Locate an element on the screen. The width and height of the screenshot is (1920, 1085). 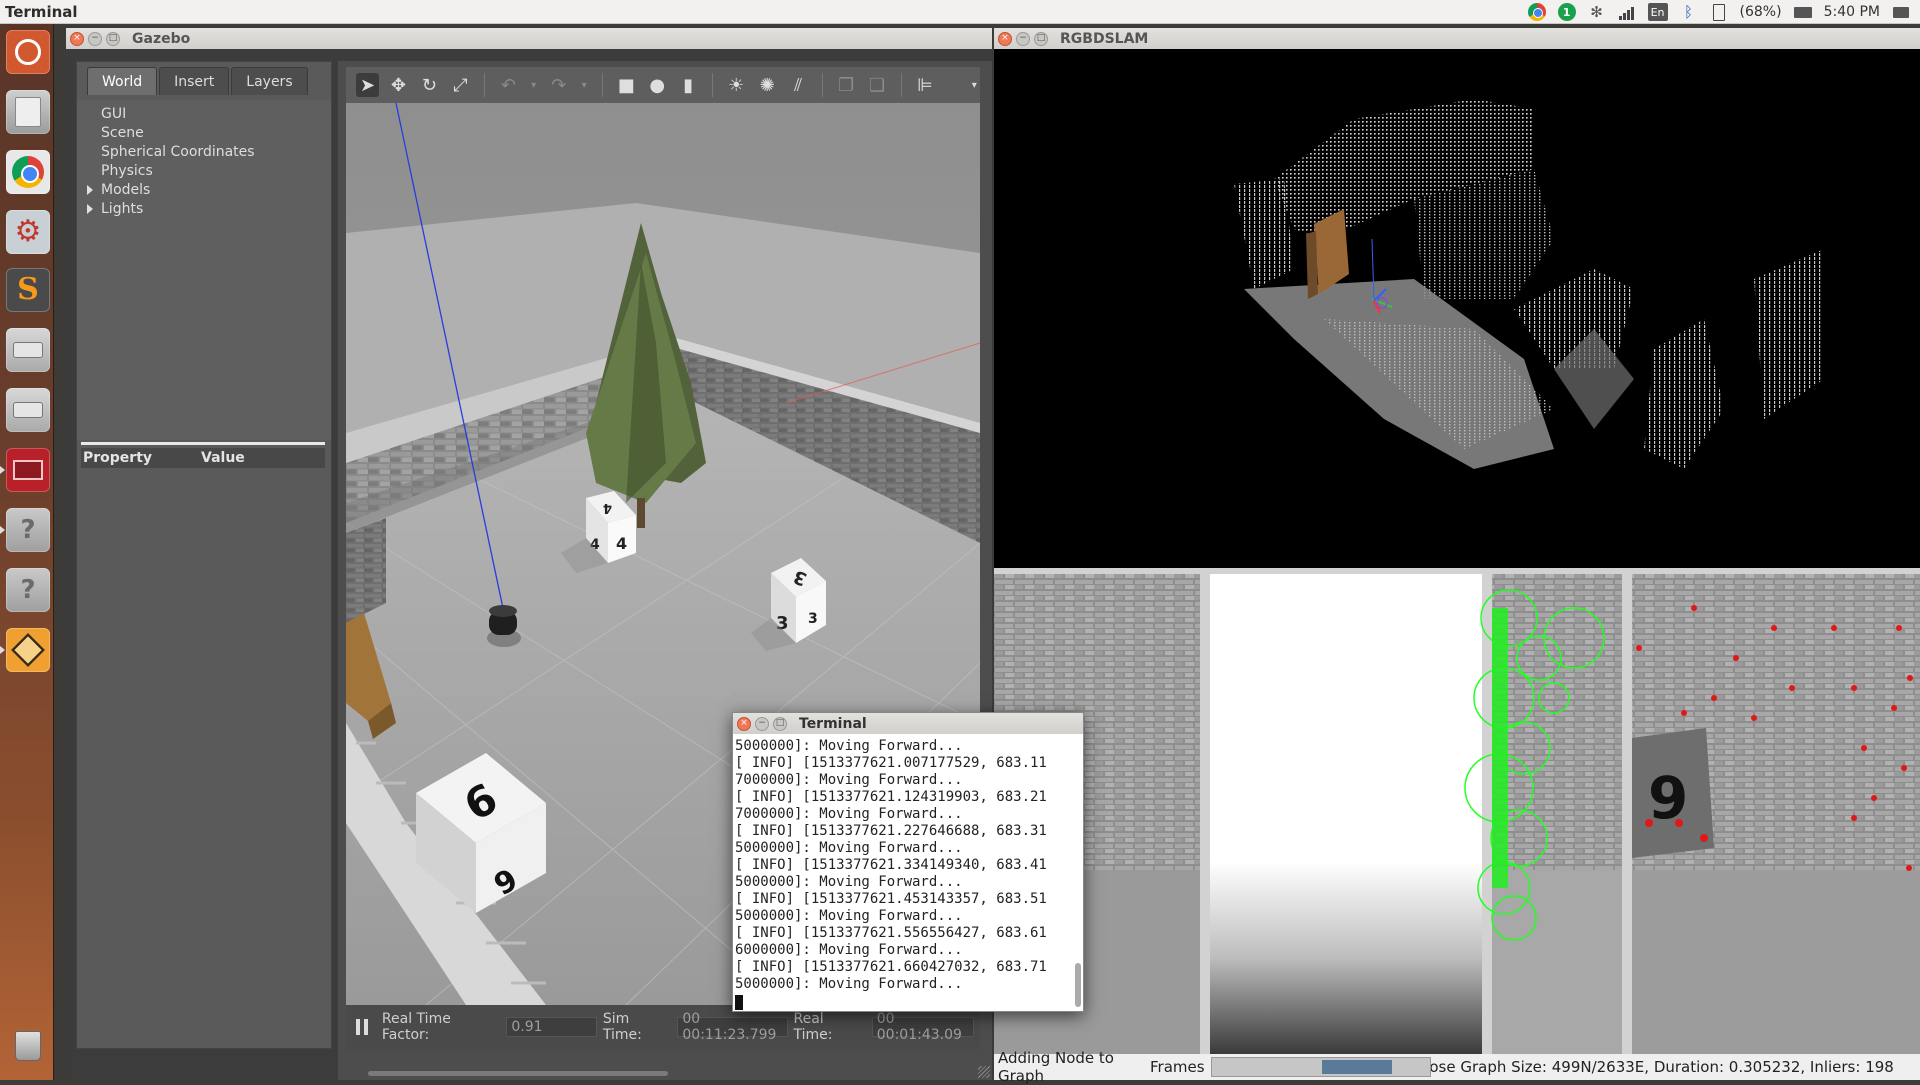
sublime-text-icon: S is located at coordinates (28, 290).